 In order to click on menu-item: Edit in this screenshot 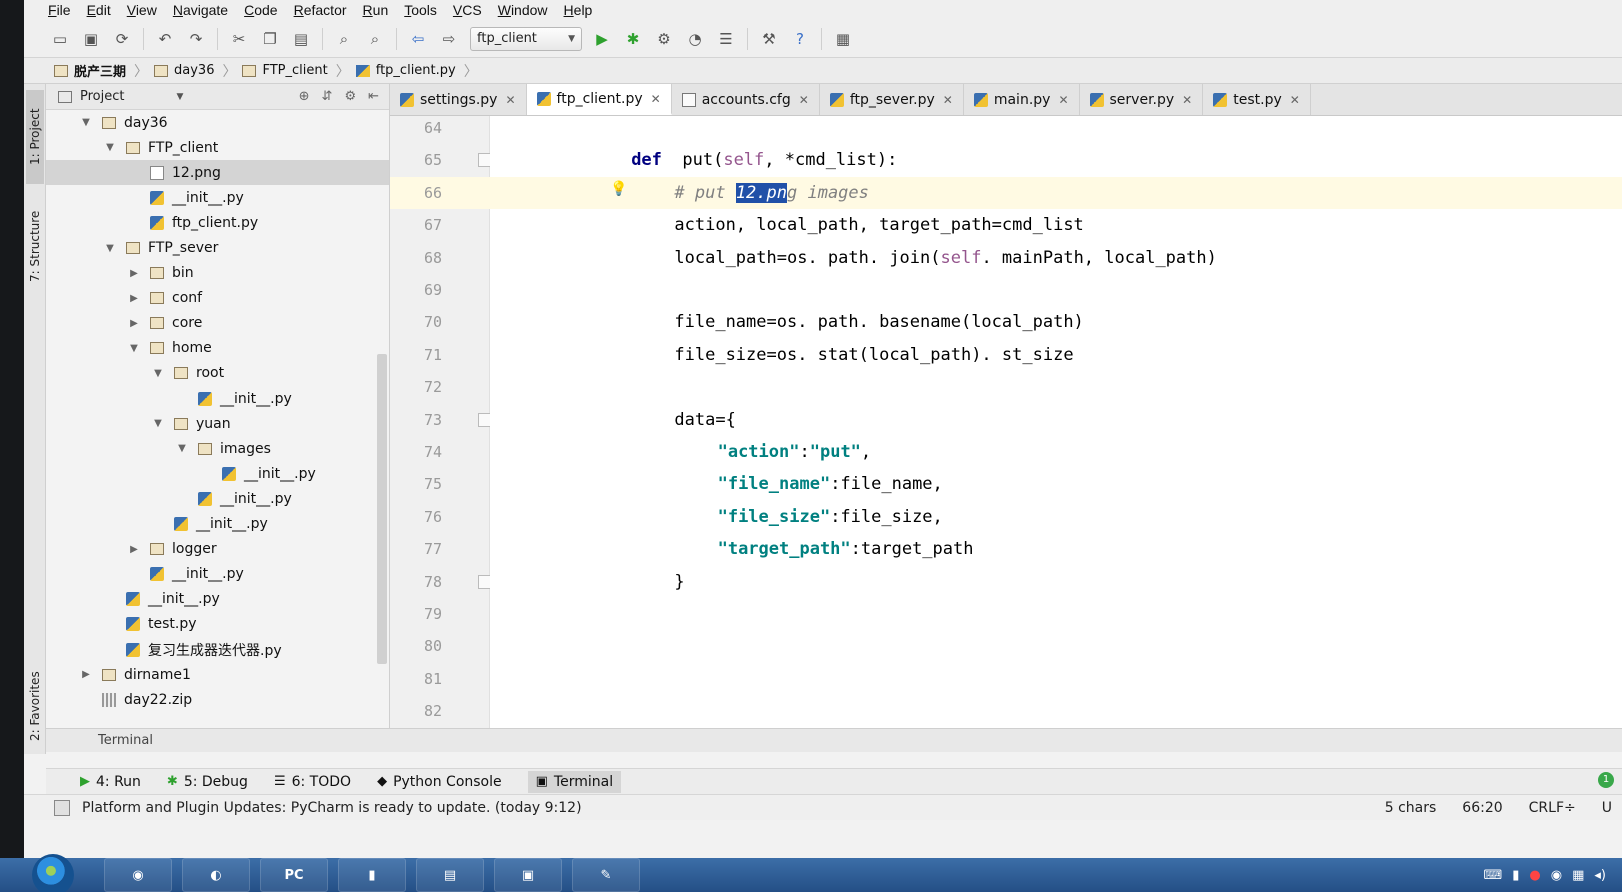, I will do `click(99, 10)`.